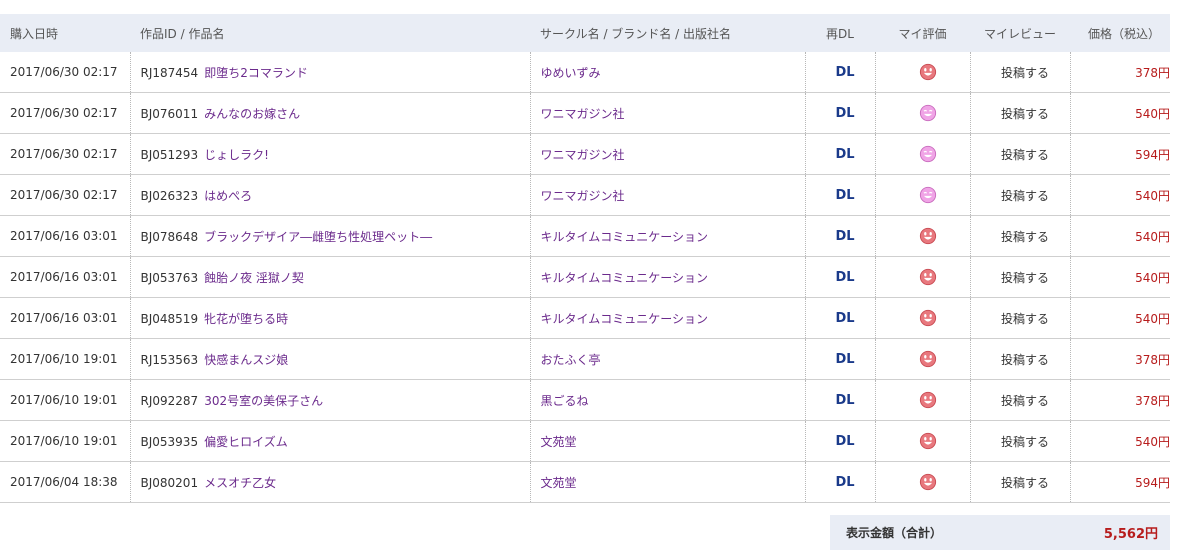 The width and height of the screenshot is (1177, 555). I want to click on work-title-link: 即堕ち2コマランド, so click(256, 73).